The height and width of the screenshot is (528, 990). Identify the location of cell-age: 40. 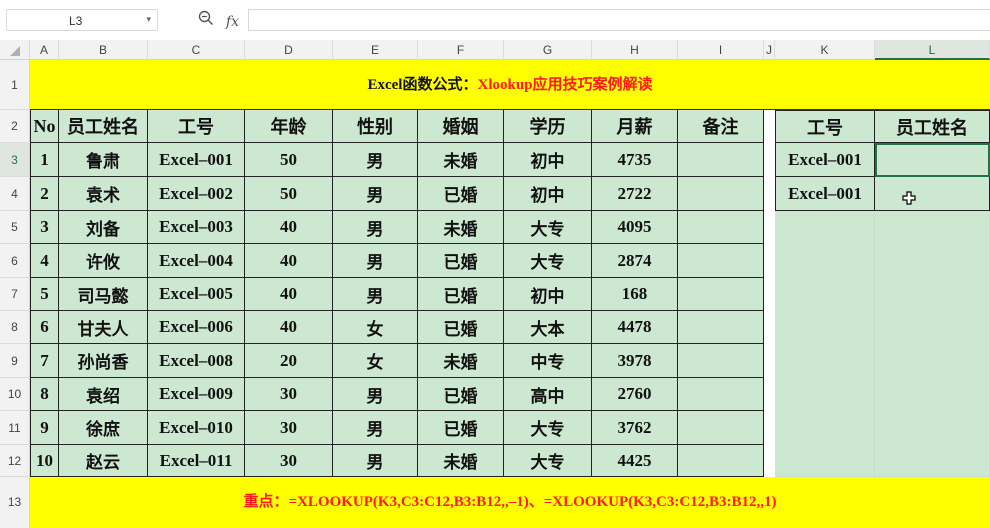
(289, 227).